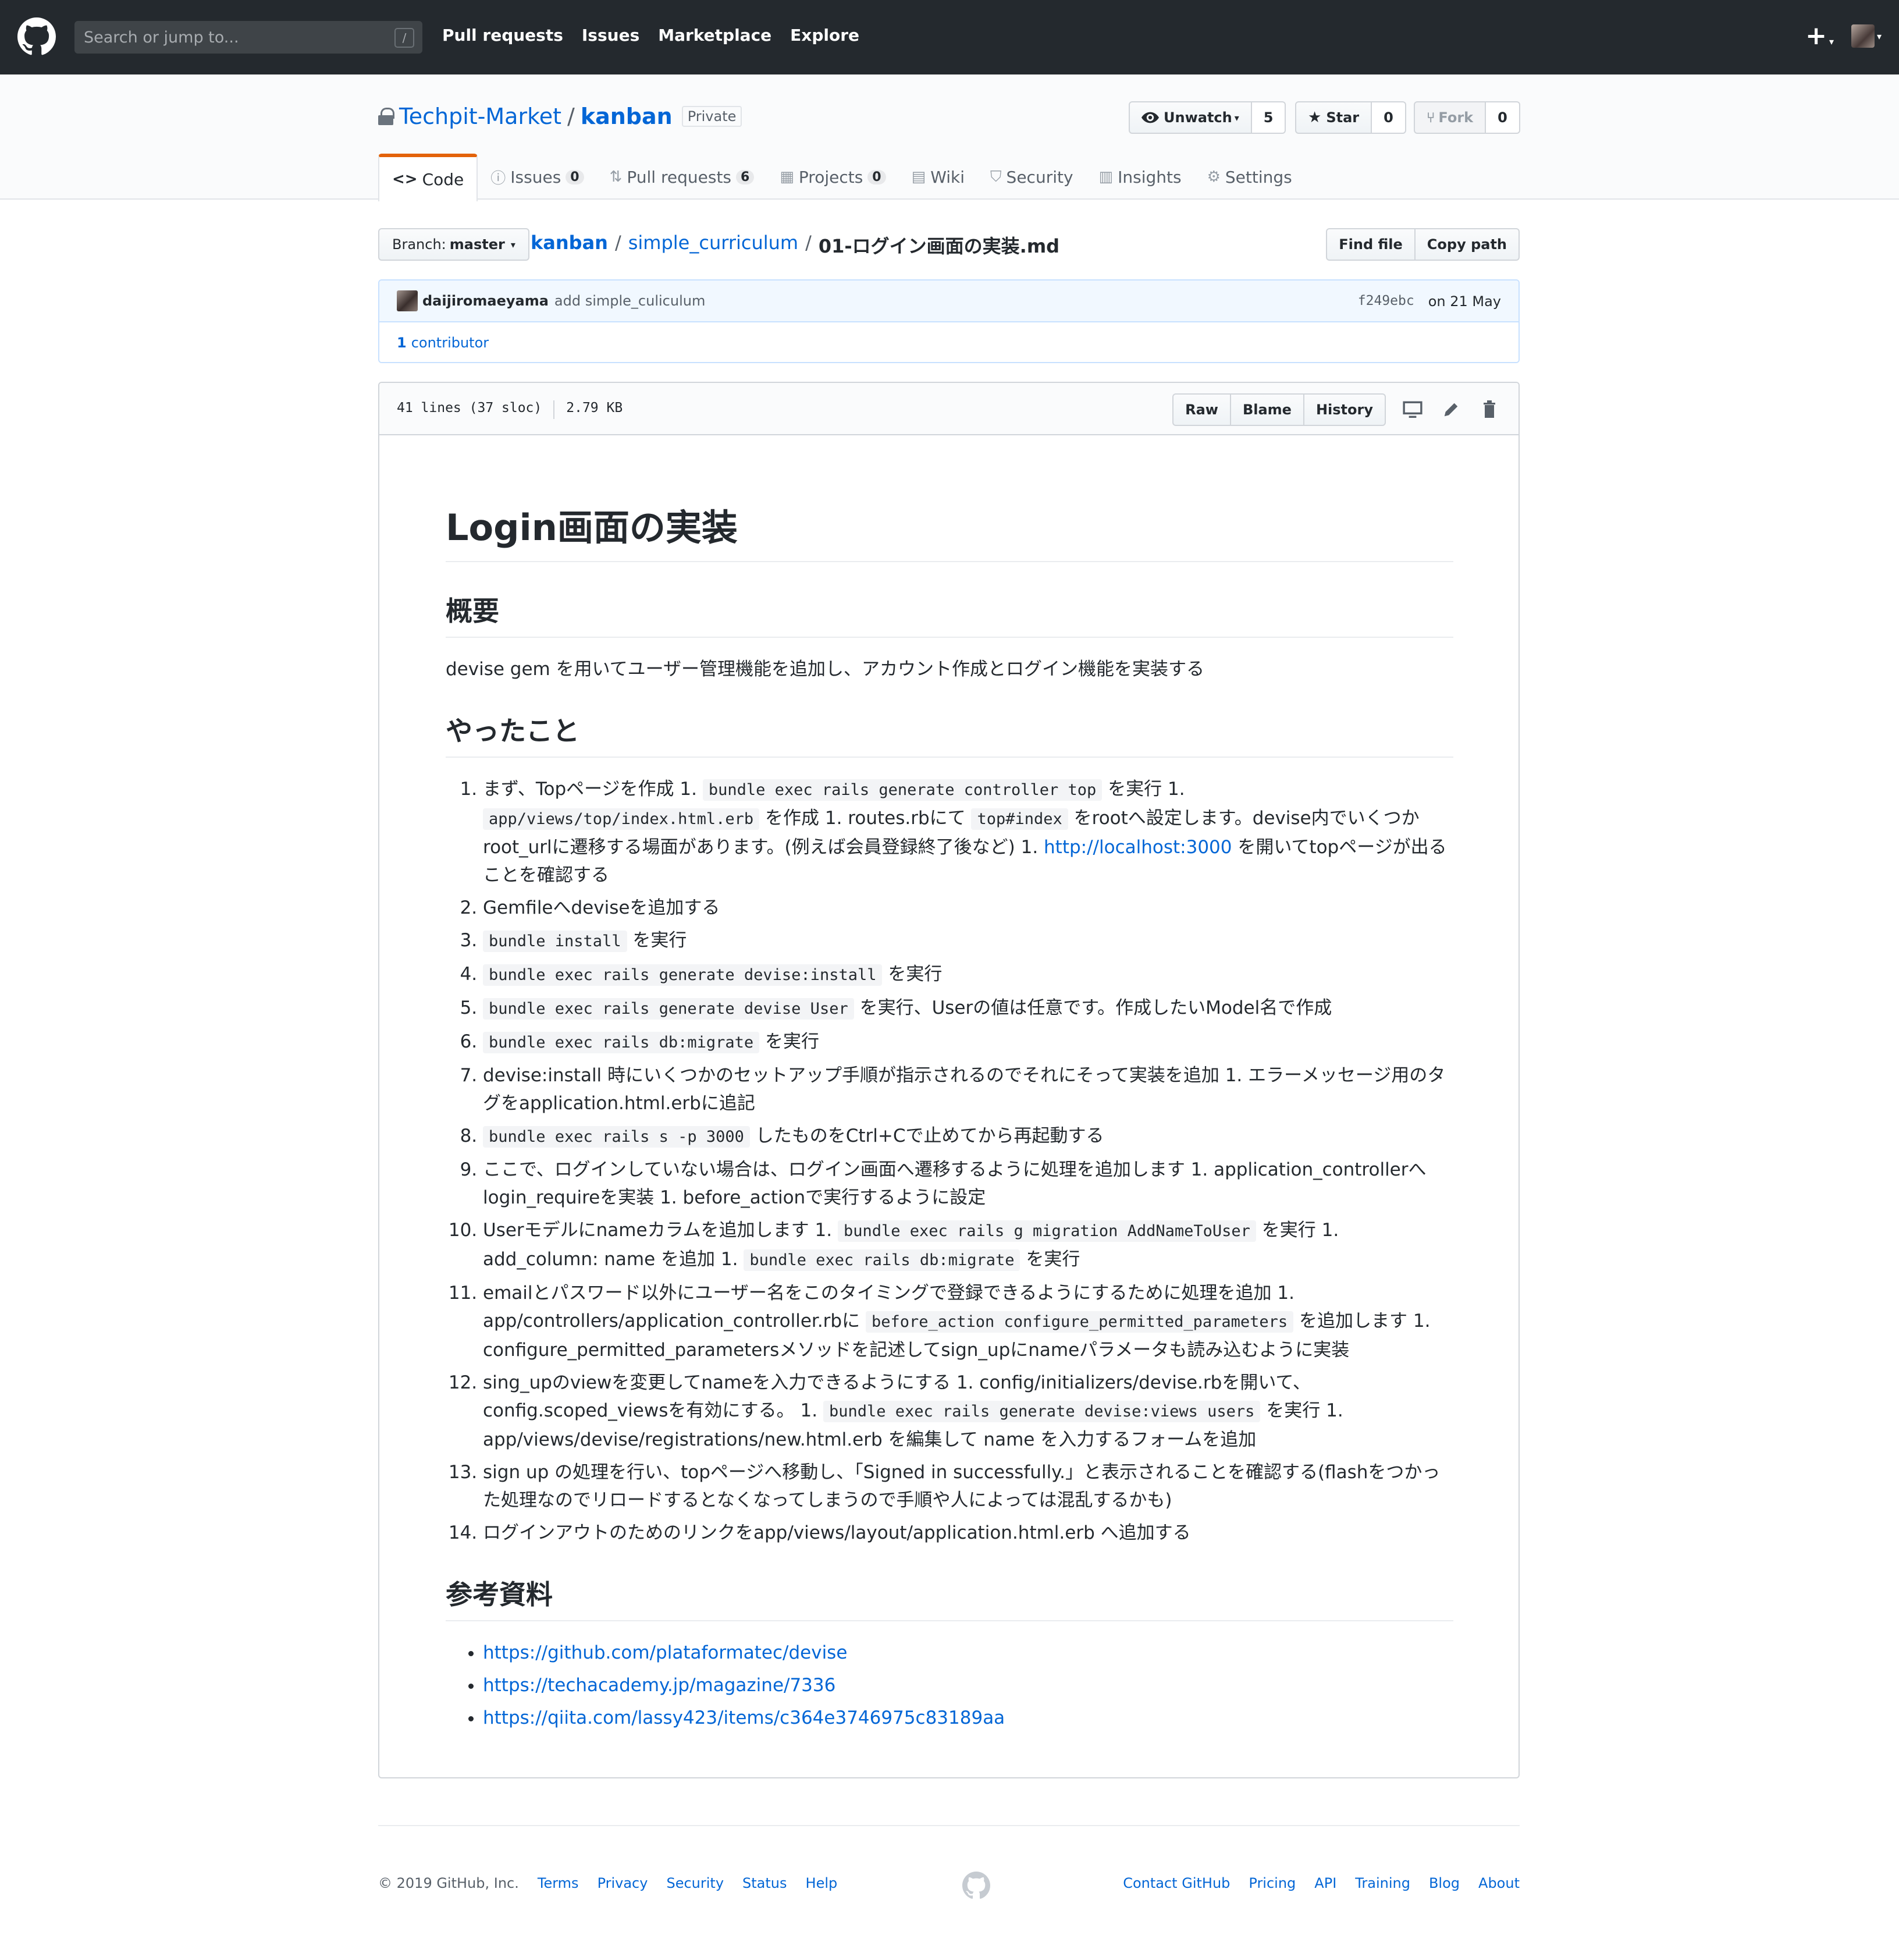  Describe the element at coordinates (485, 301) in the screenshot. I see `commit-author-link: daijiromaeyama` at that location.